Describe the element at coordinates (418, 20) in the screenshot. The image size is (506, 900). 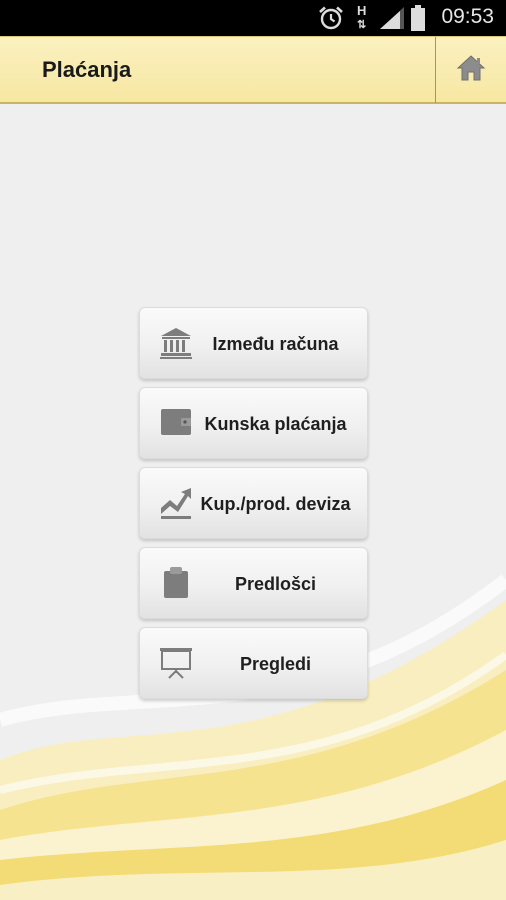
I see `battery-icon` at that location.